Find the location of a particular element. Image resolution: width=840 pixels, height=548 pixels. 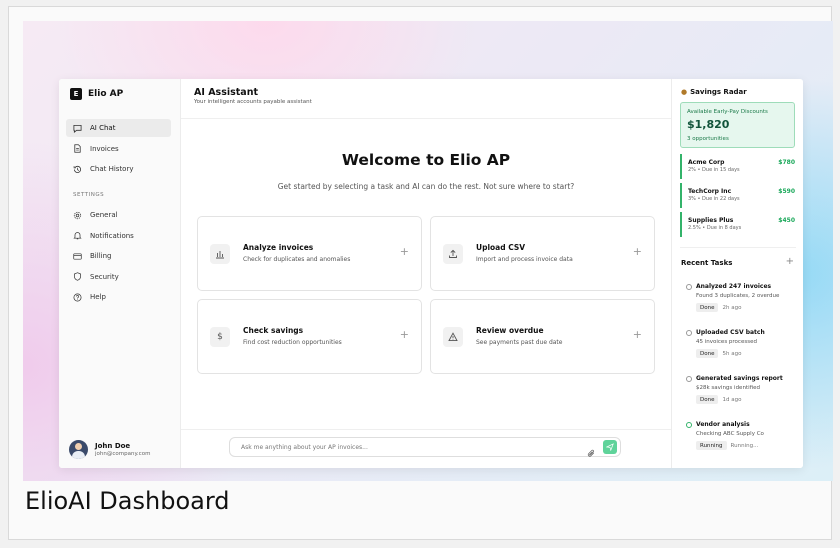

sidebar-item-label: Security is located at coordinates (104, 276).